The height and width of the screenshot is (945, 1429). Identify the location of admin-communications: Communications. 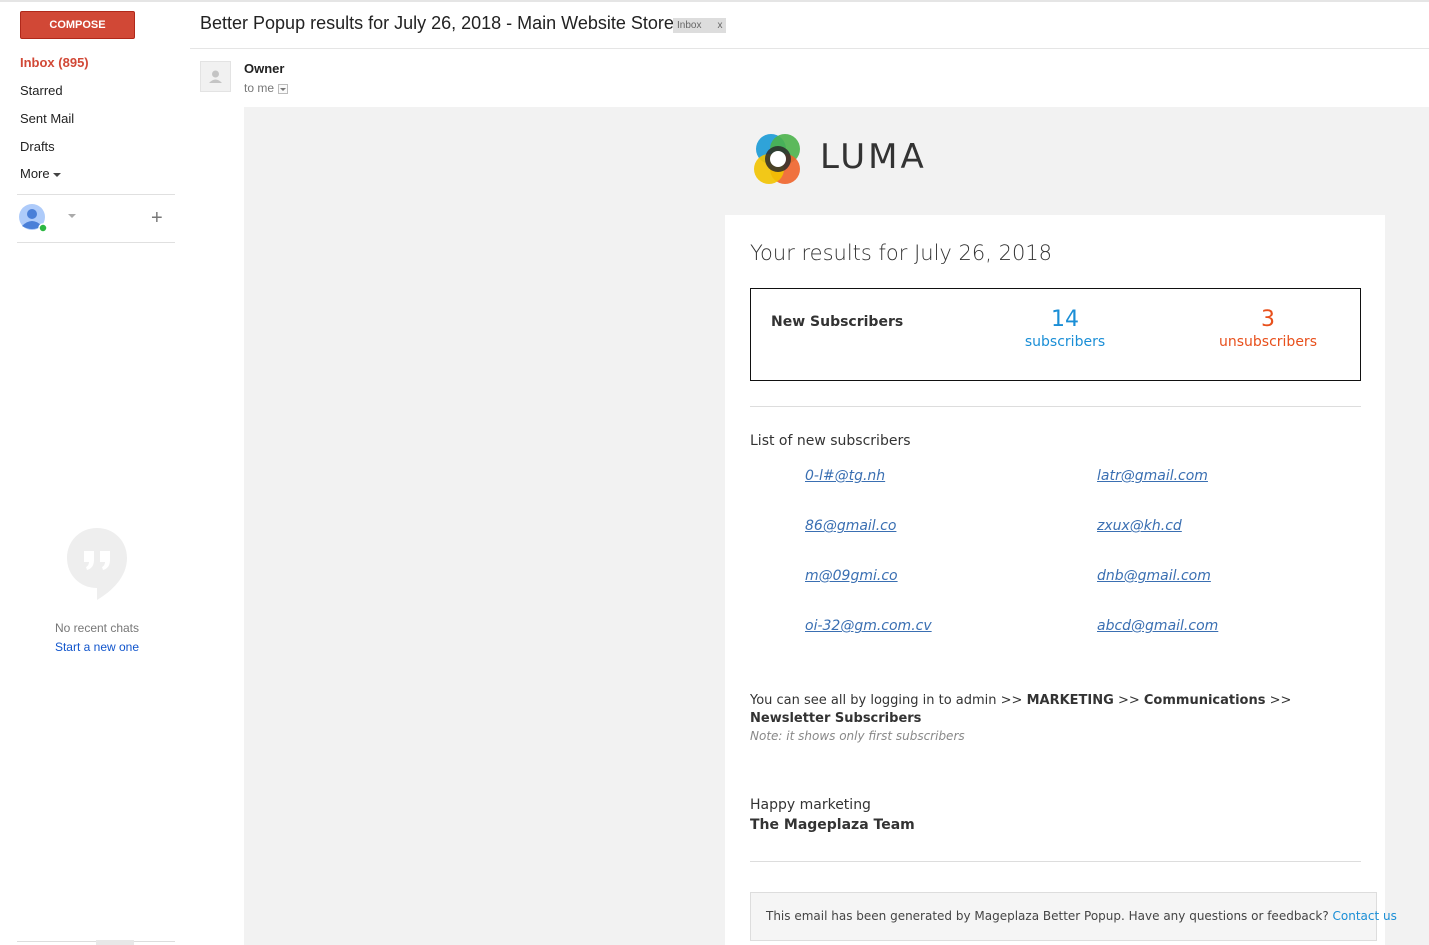
(1204, 700).